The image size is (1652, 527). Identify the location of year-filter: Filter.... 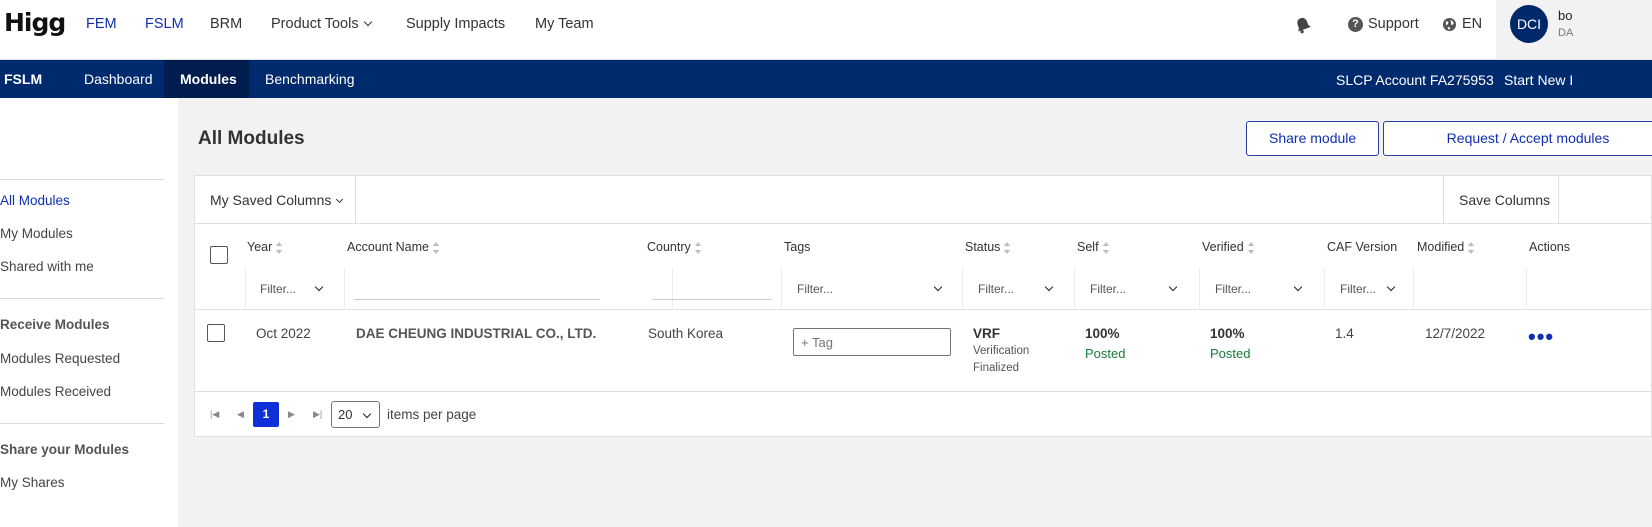
(292, 289).